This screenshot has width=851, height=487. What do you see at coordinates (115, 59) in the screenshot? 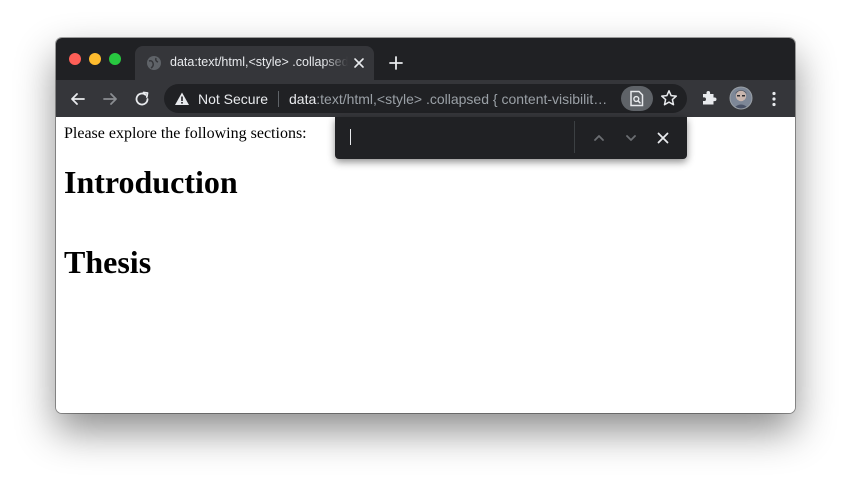
I see `maximize-window-button` at bounding box center [115, 59].